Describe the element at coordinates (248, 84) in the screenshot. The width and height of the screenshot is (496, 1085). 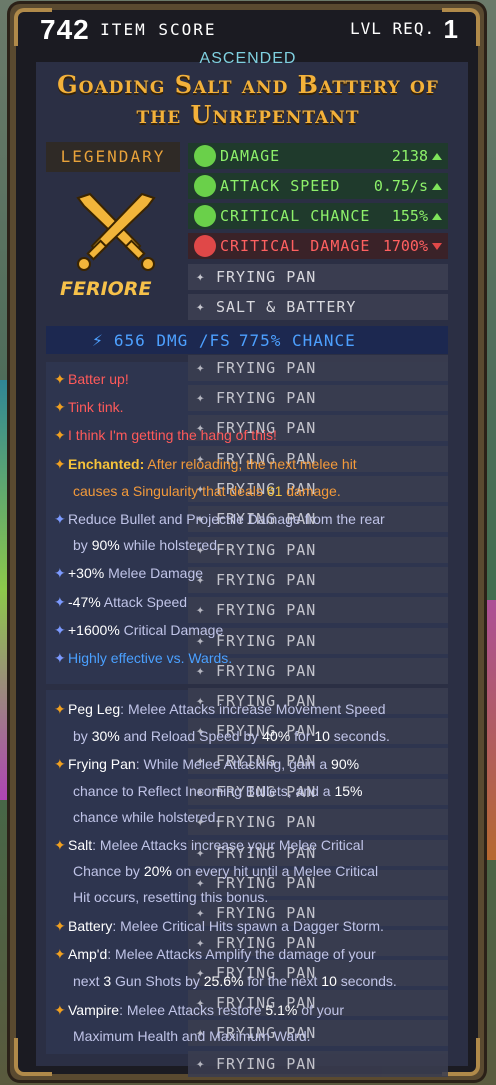
I see `item-title-line1: Goading Salt and Battery of` at that location.